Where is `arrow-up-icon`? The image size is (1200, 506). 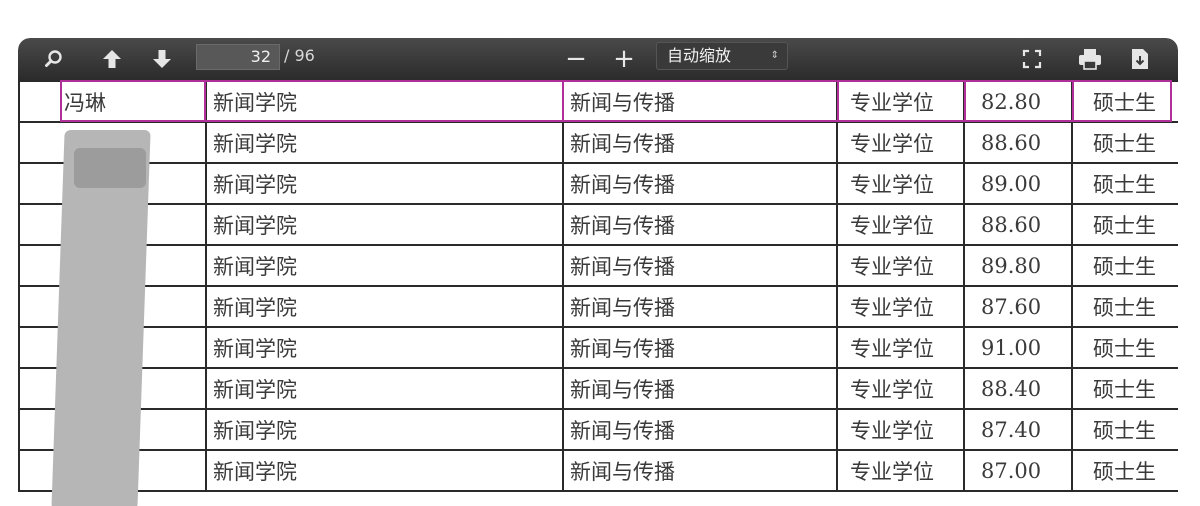 arrow-up-icon is located at coordinates (112, 59).